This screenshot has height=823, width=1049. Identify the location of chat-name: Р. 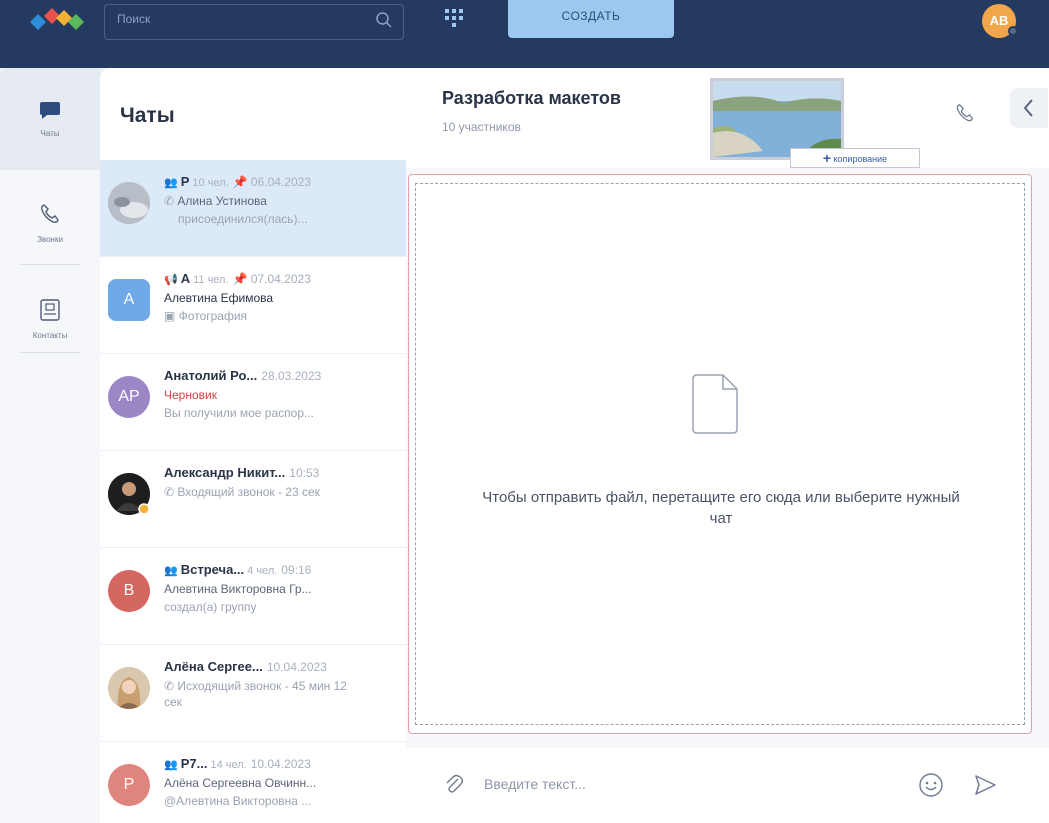
(185, 181).